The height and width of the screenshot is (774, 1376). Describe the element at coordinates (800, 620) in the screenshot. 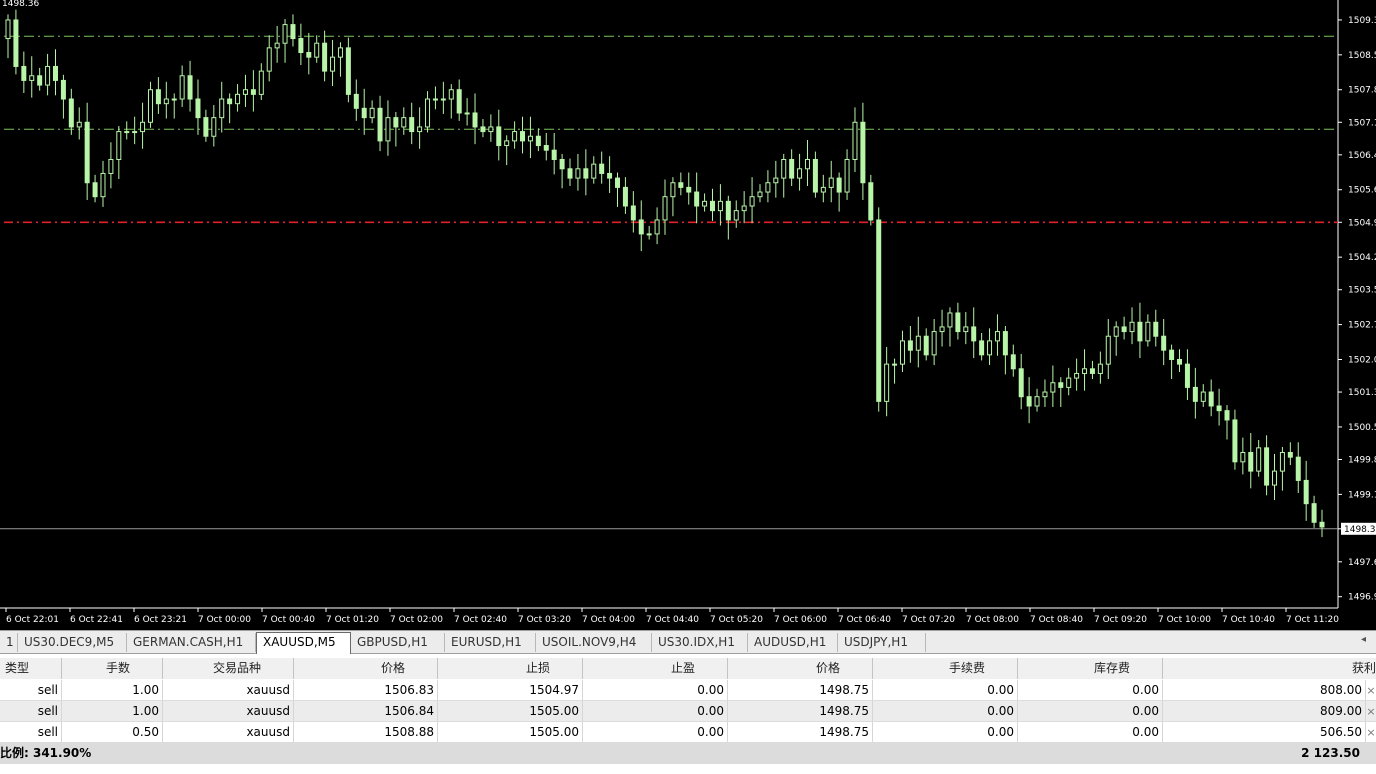

I see `time-axis-label: 7 Oct 06:00` at that location.